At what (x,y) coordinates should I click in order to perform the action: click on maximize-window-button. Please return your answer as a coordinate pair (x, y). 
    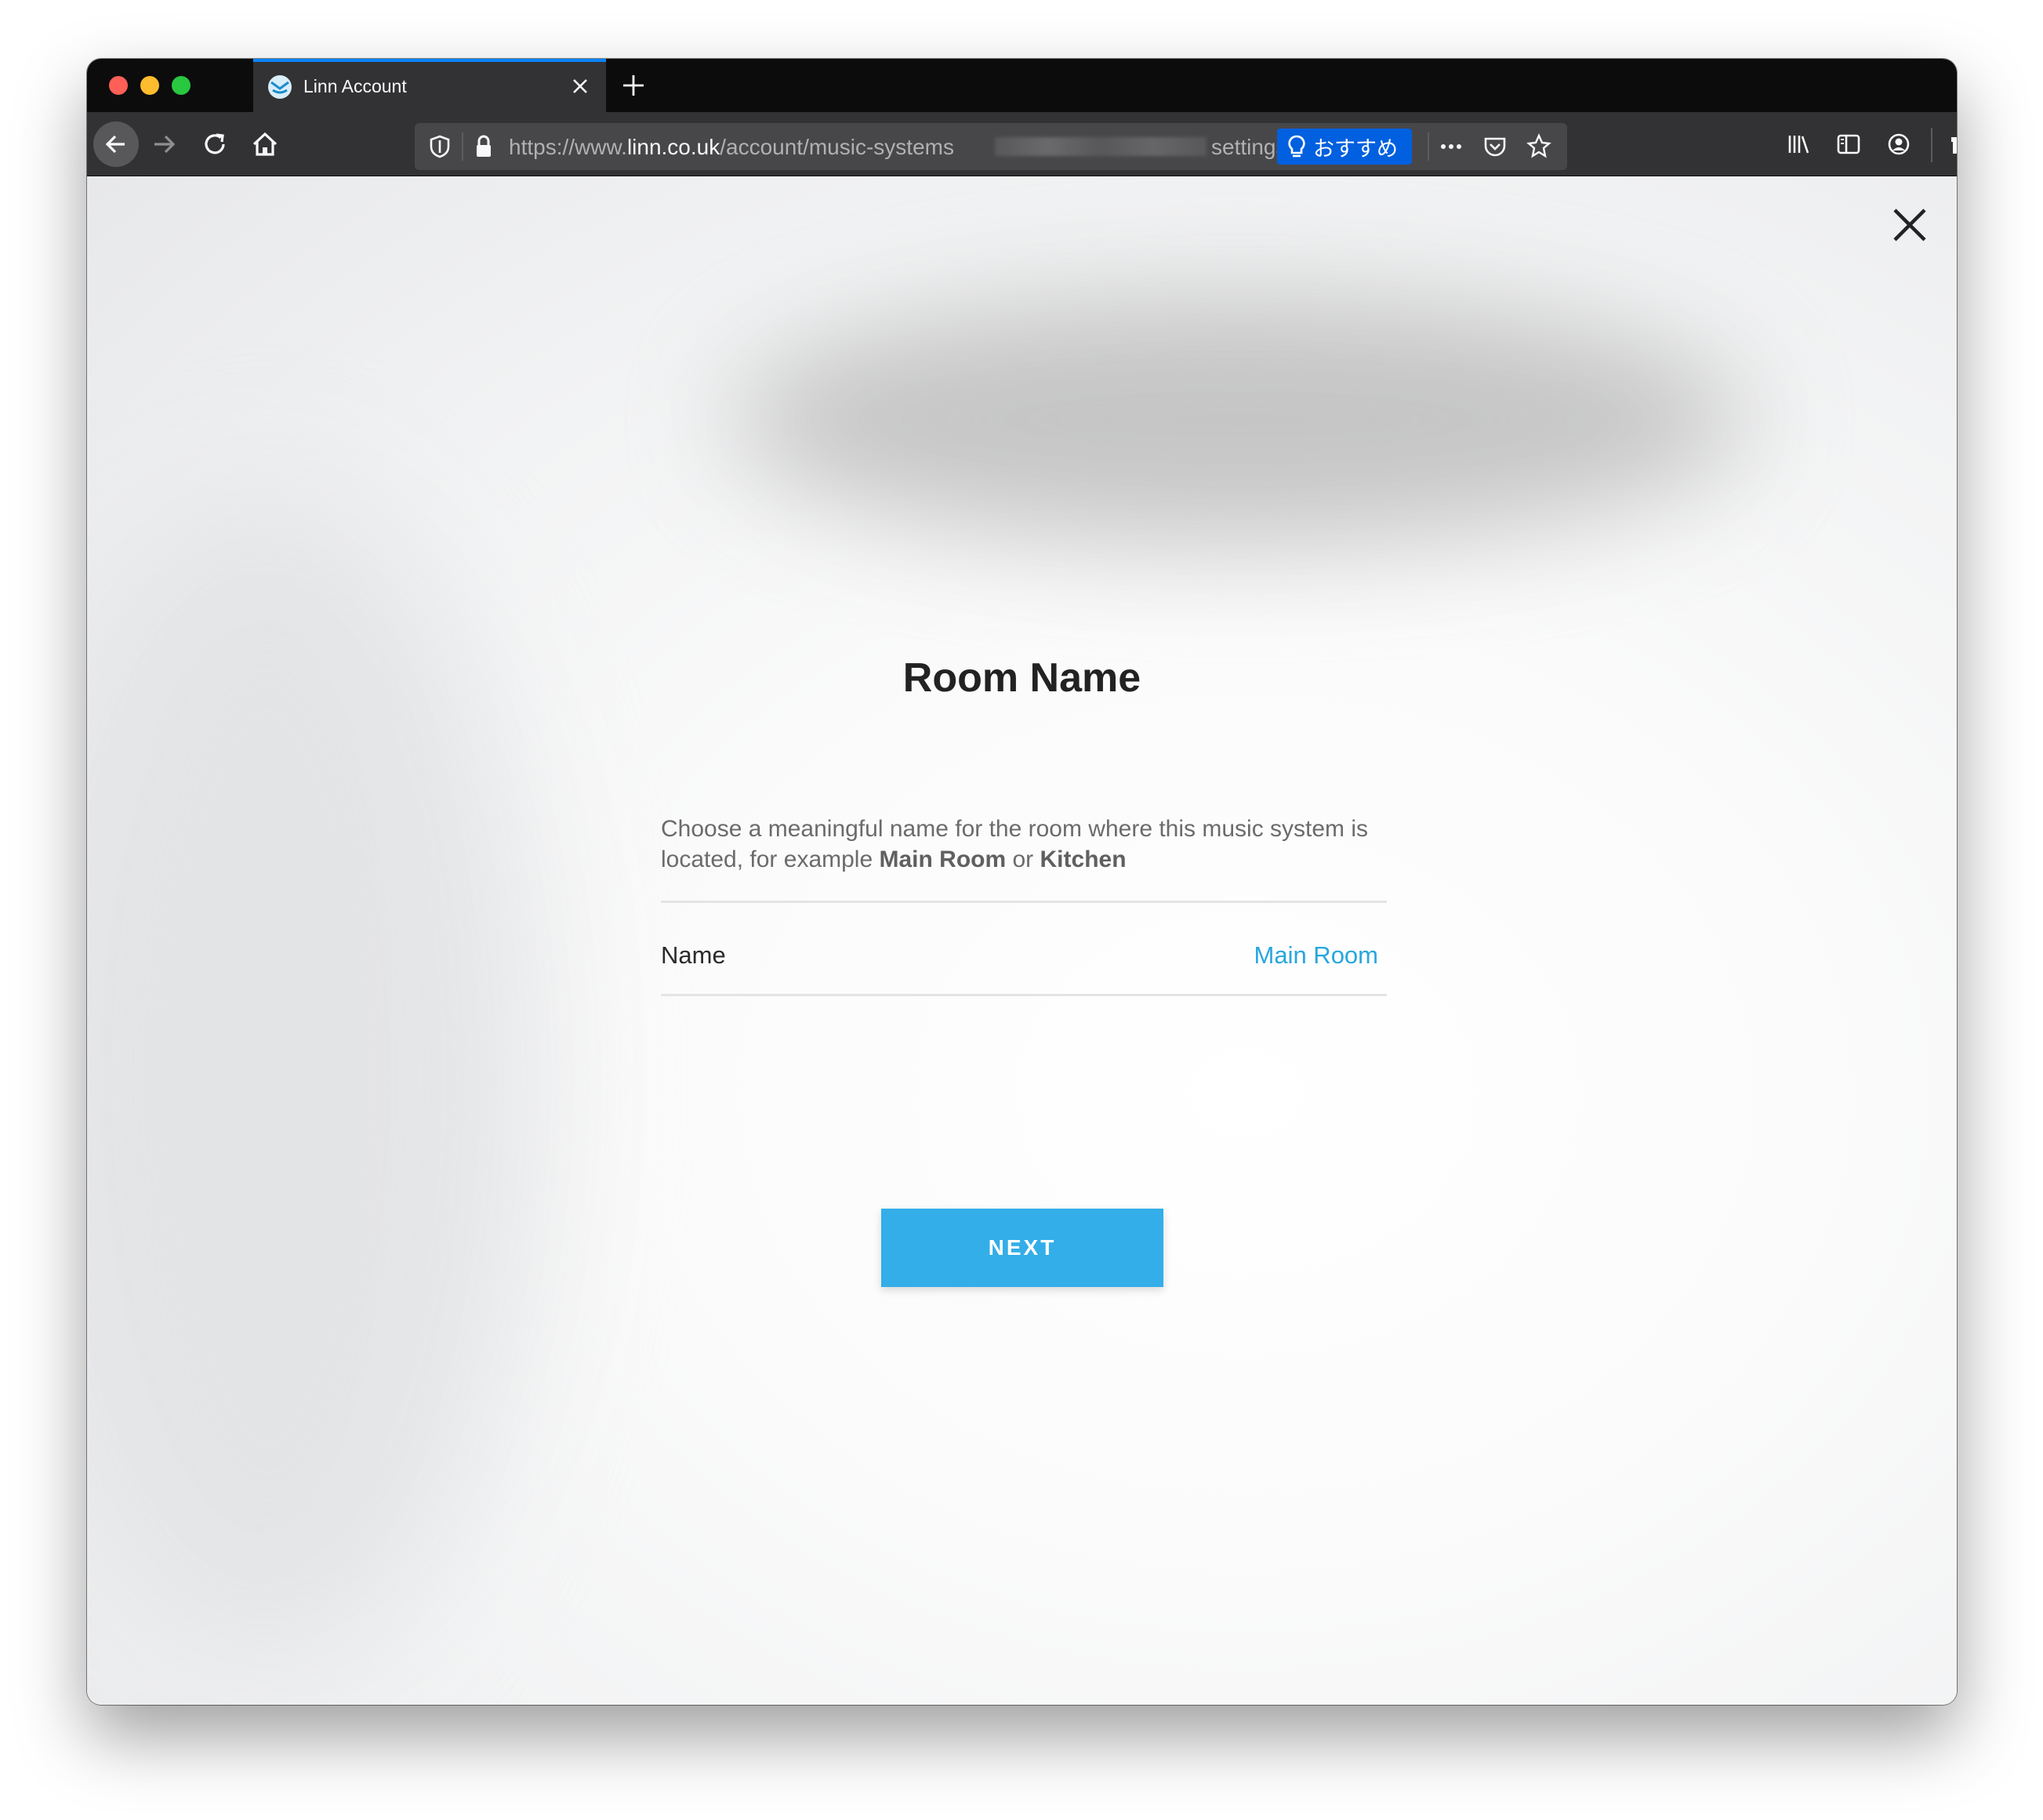
    Looking at the image, I should click on (181, 85).